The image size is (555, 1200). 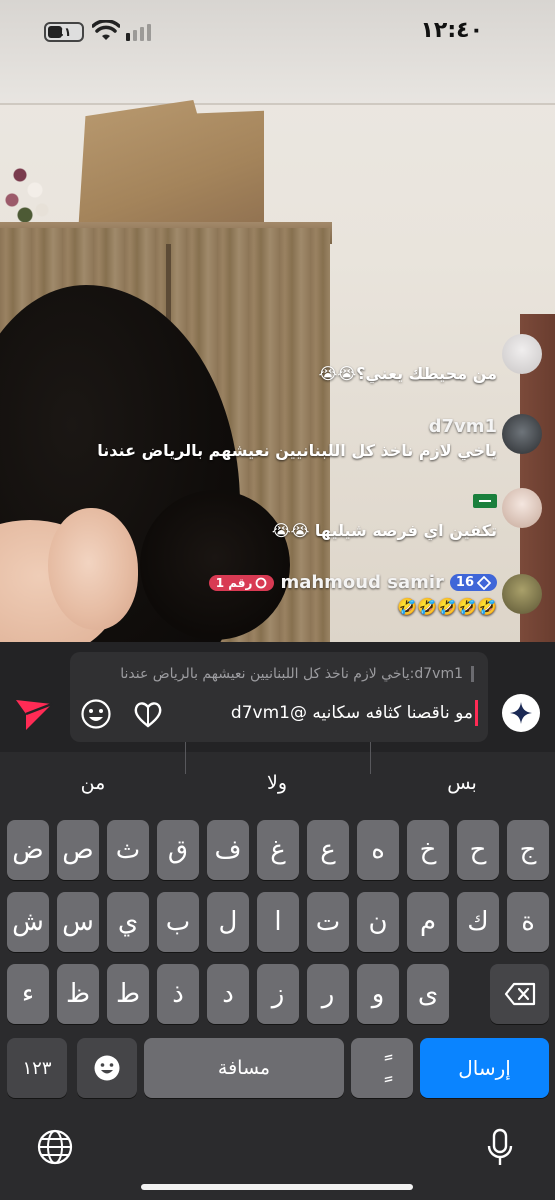 What do you see at coordinates (228, 850) in the screenshot?
I see `key: ف` at bounding box center [228, 850].